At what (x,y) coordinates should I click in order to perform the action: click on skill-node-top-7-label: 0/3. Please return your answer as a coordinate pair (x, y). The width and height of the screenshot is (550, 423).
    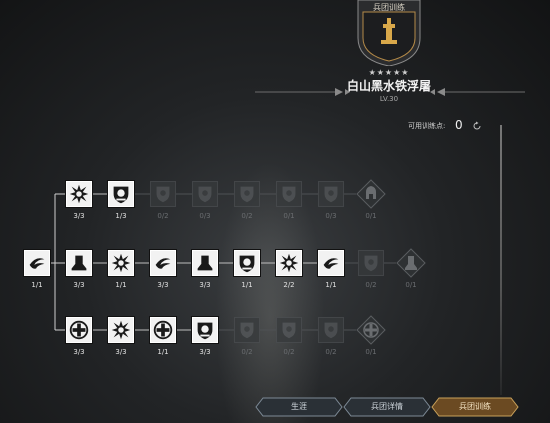
    Looking at the image, I should click on (331, 216).